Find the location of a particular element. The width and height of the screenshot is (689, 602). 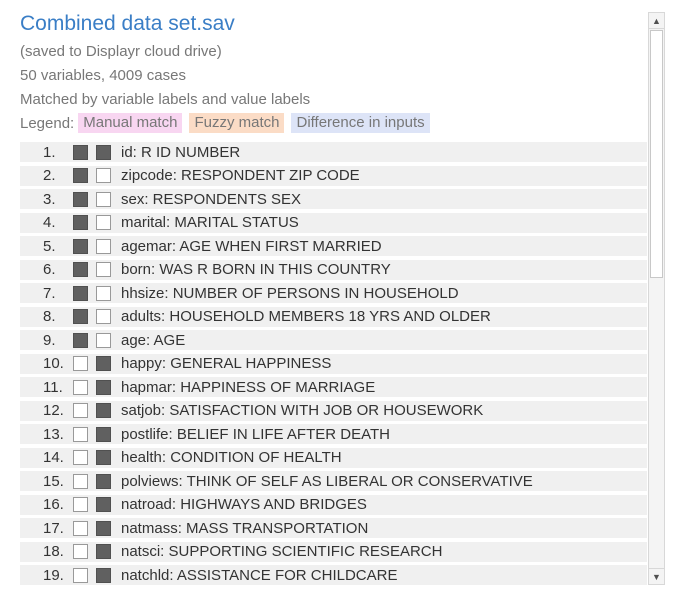

variable-label: hapmar: HAPPINESS OF MARRIAGE is located at coordinates (248, 387).